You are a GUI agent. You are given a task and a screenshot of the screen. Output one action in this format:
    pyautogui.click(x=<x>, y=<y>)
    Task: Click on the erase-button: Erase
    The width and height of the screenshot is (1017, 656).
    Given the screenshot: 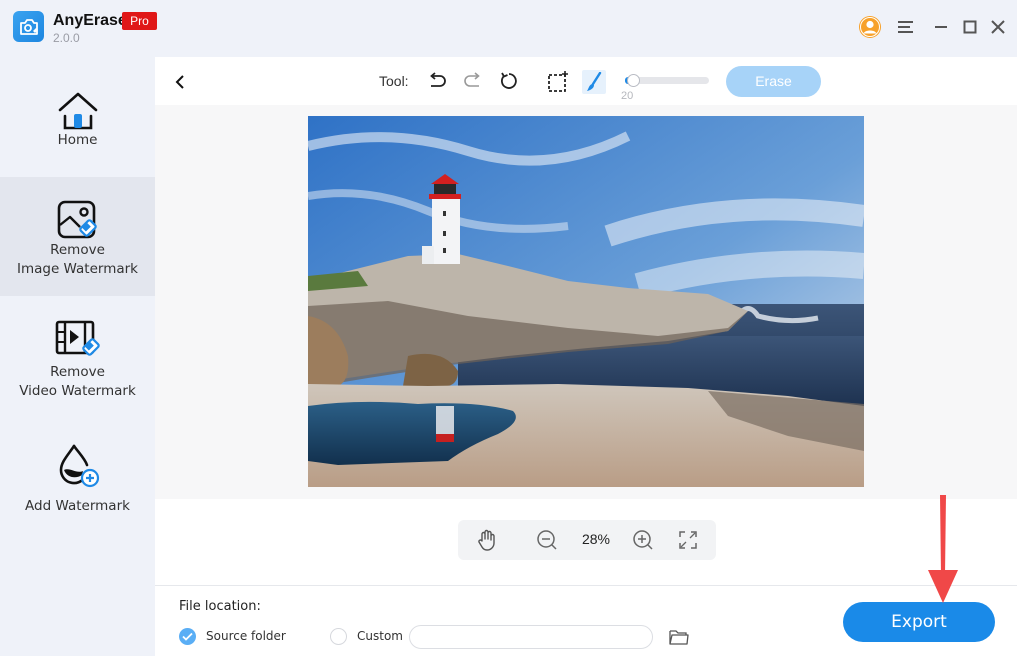 What is the action you would take?
    pyautogui.click(x=773, y=81)
    